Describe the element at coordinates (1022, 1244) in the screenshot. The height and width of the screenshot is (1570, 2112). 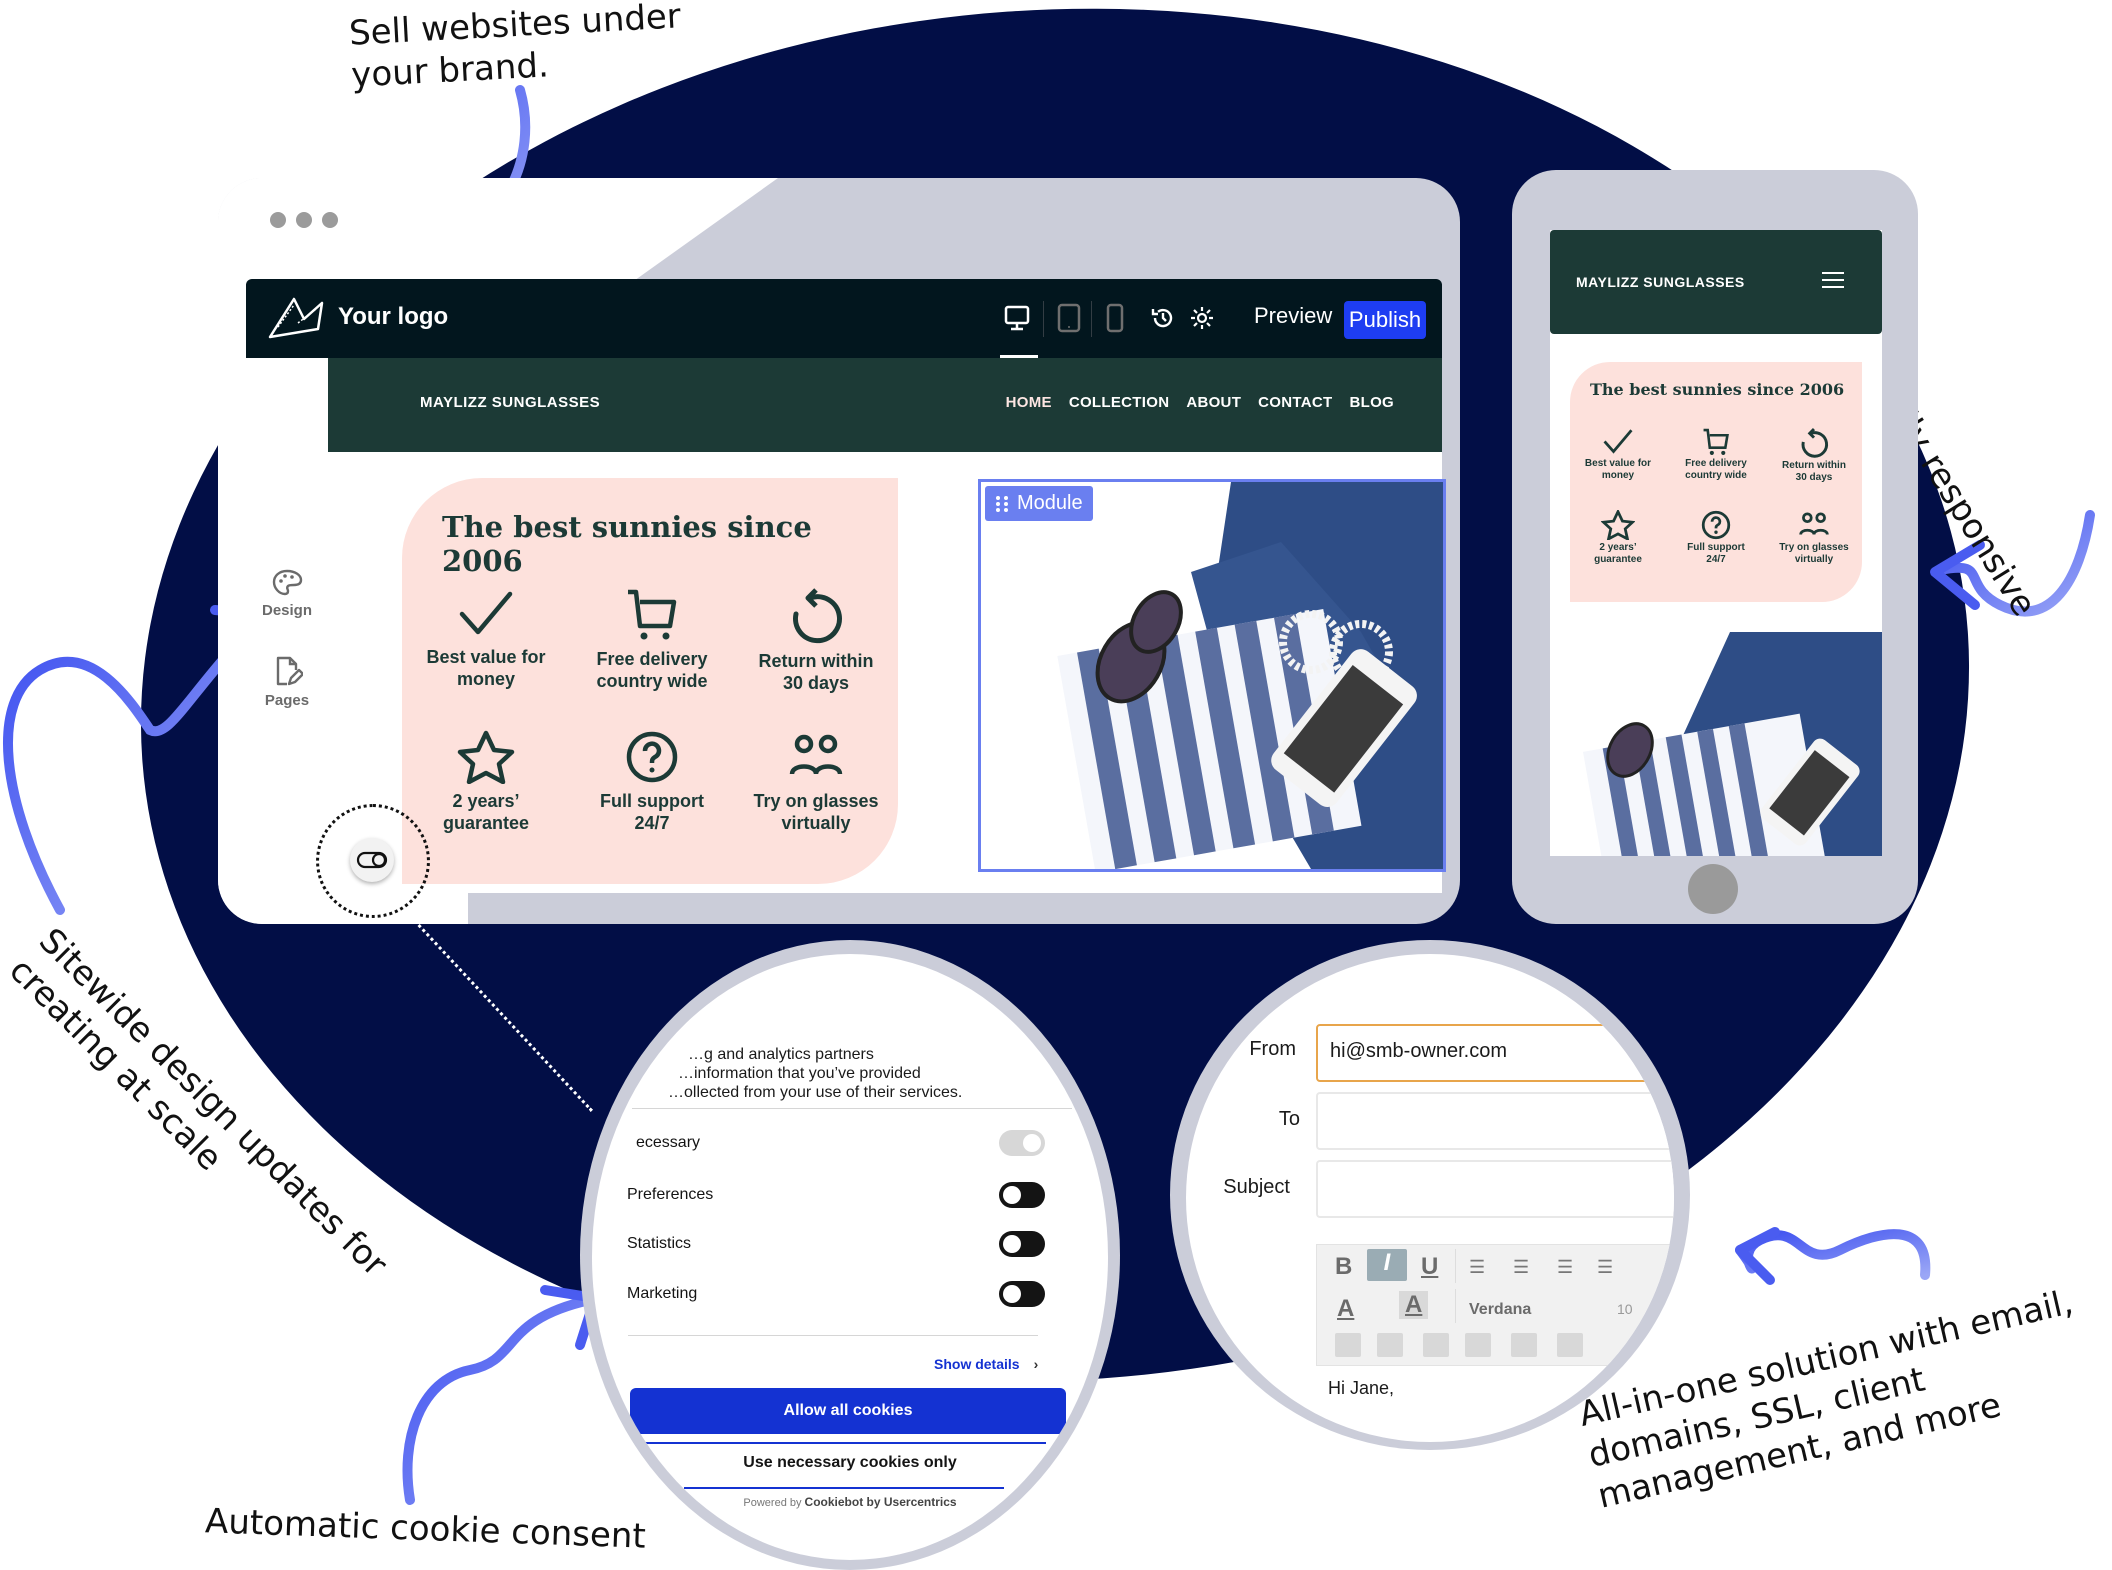
I see `statistics-toggle` at that location.